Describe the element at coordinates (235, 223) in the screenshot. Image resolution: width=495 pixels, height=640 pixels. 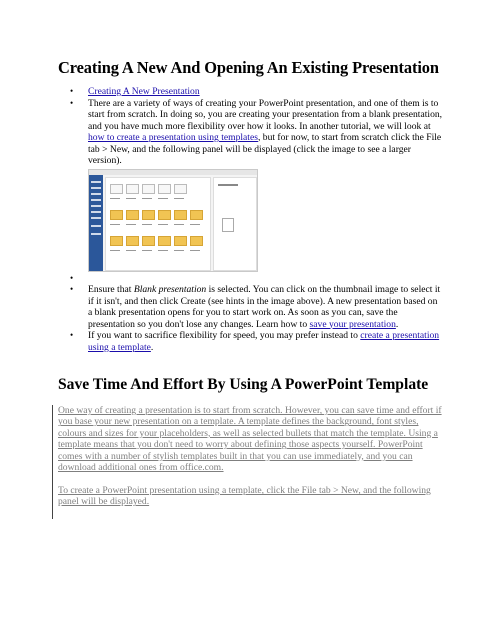
I see `preview-pane` at that location.